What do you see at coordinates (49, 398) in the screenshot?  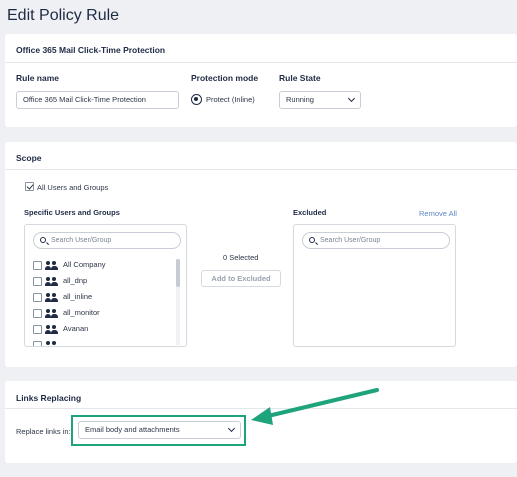 I see `links-card-header: Links Replacing` at bounding box center [49, 398].